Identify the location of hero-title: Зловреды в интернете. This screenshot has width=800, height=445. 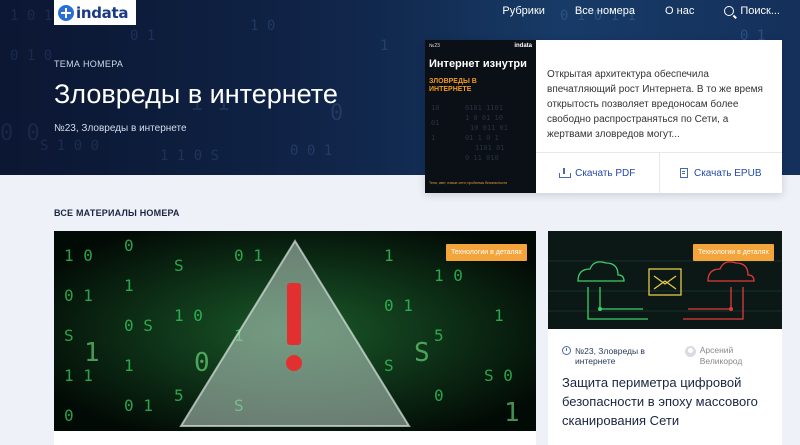
(196, 94).